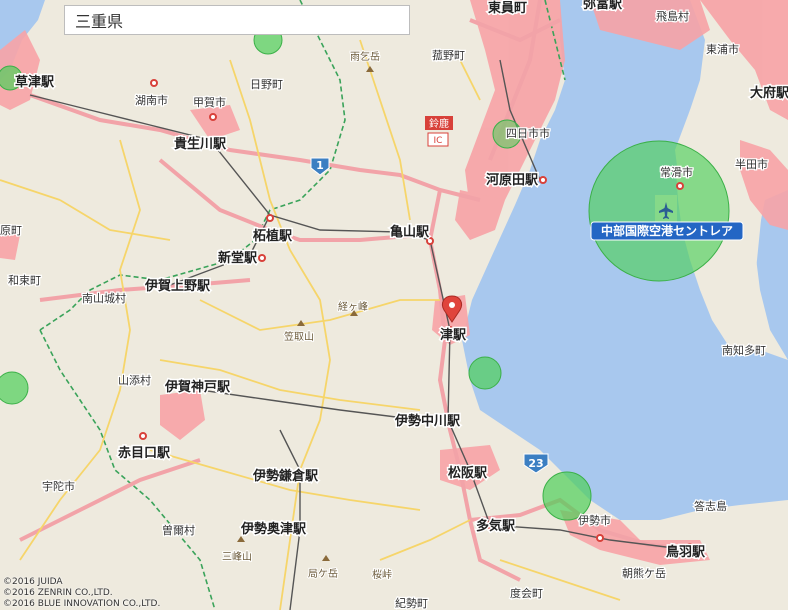 This screenshot has width=788, height=610. What do you see at coordinates (238, 258) in the screenshot?
I see `station-label-shindo: 新堂駅` at bounding box center [238, 258].